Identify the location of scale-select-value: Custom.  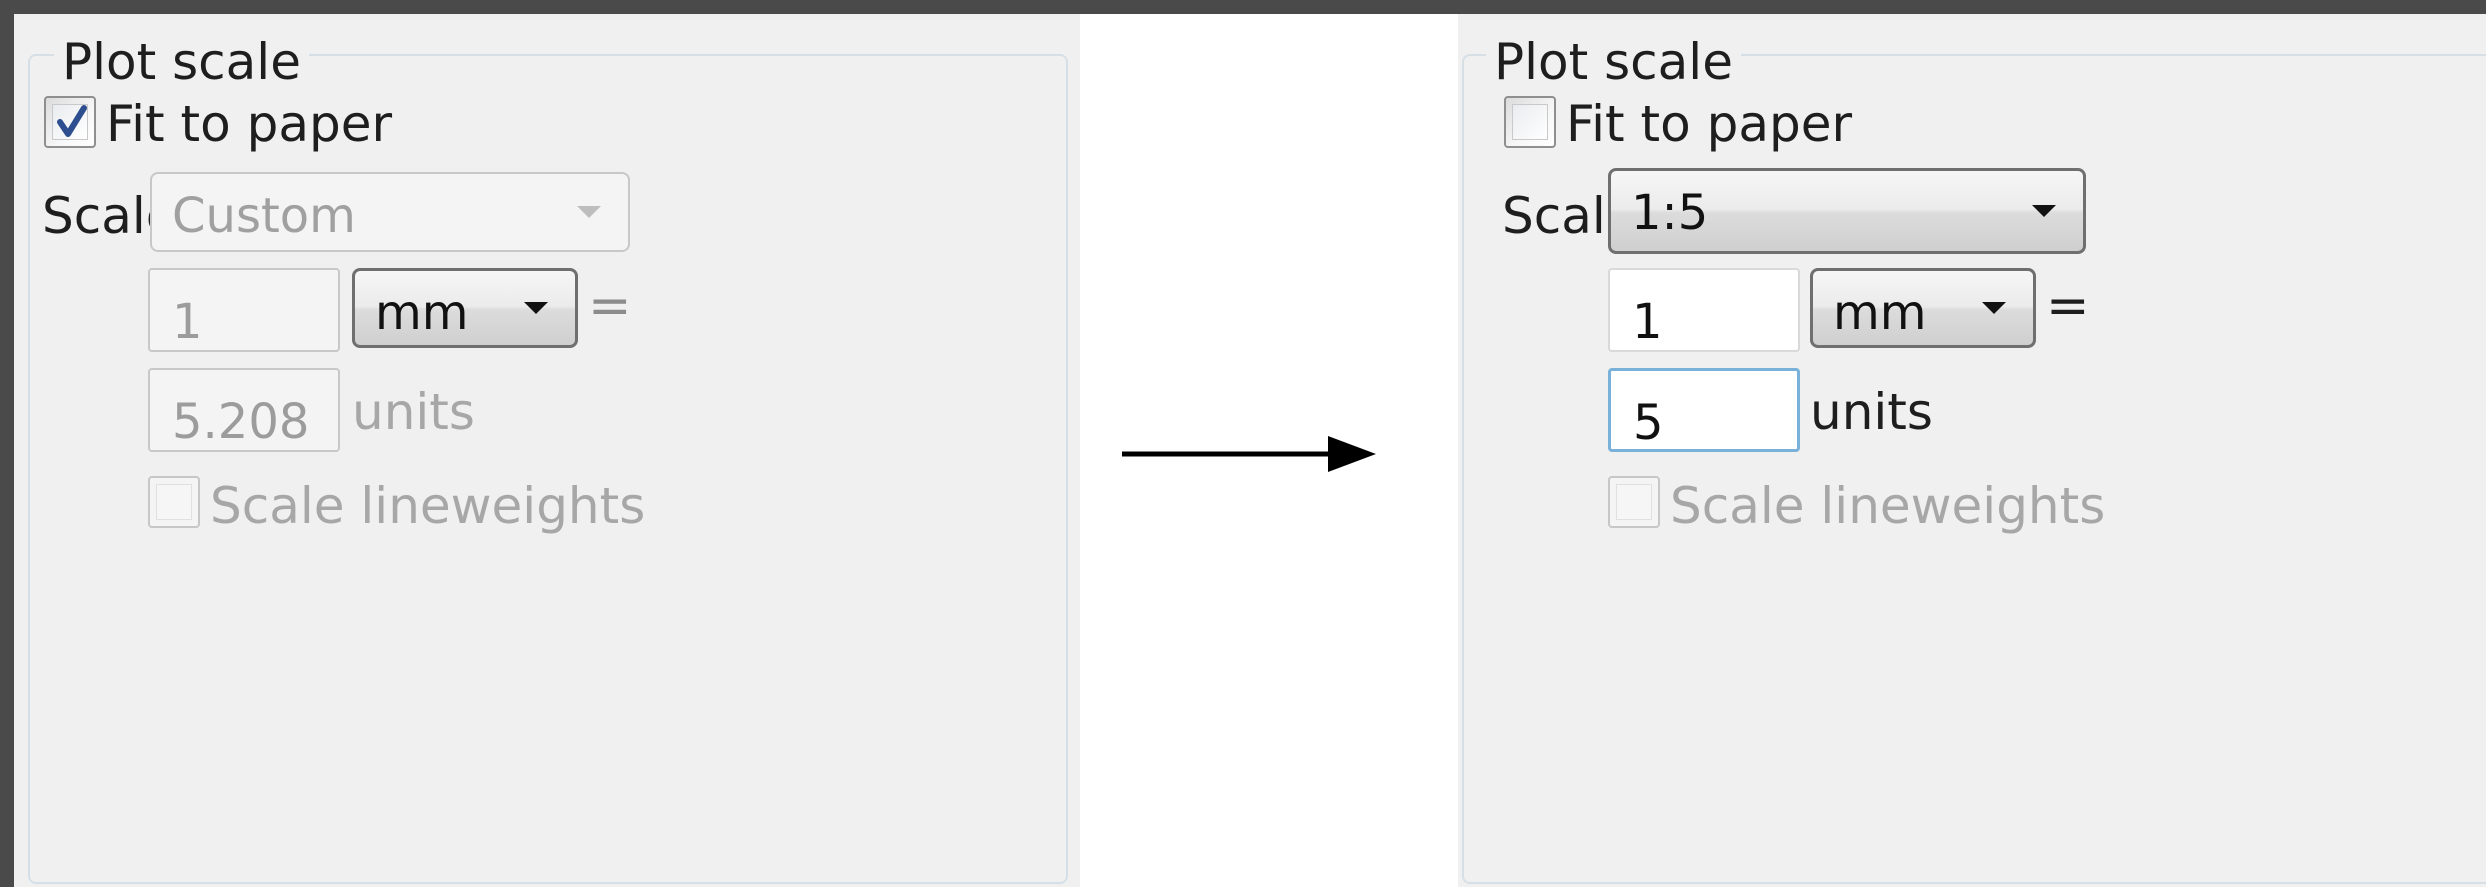
(264, 216).